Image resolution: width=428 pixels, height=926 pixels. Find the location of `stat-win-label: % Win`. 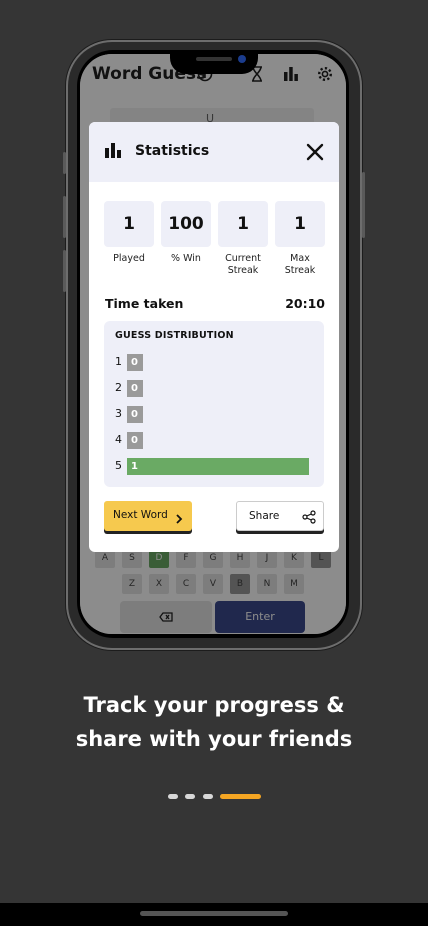

stat-win-label: % Win is located at coordinates (186, 258).